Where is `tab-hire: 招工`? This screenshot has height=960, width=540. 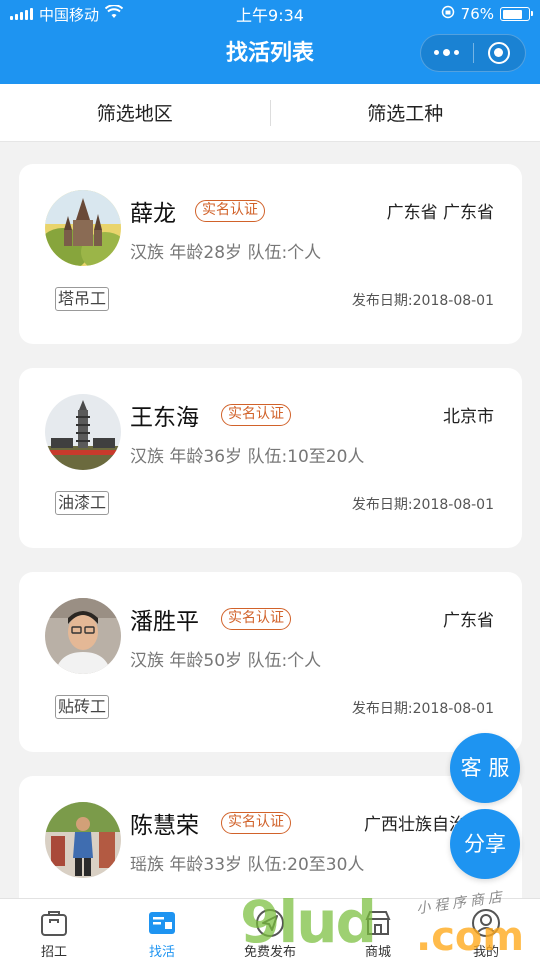
tab-hire: 招工 is located at coordinates (54, 929).